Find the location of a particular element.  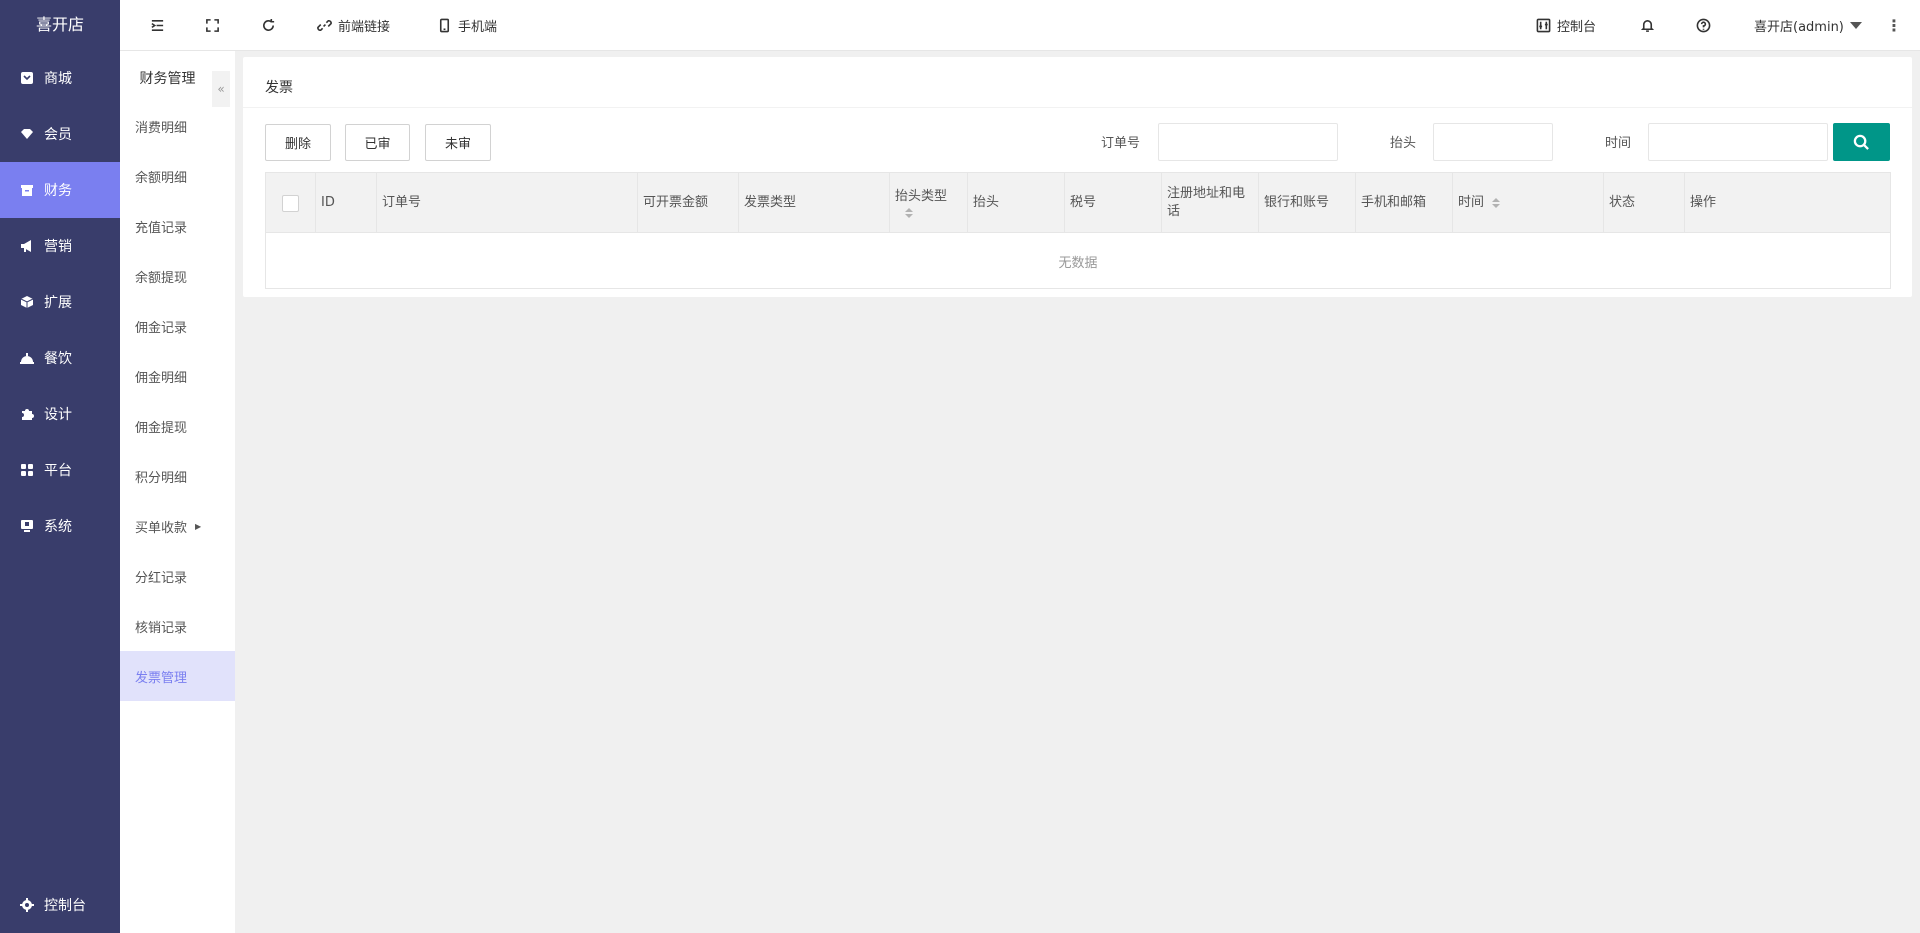

col-title-type: 抬头类型 is located at coordinates (929, 203).